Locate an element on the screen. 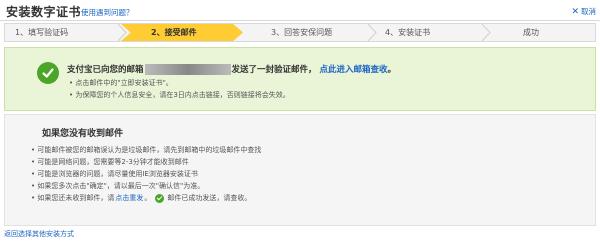 The height and width of the screenshot is (241, 600). message-end: 。 is located at coordinates (392, 70).